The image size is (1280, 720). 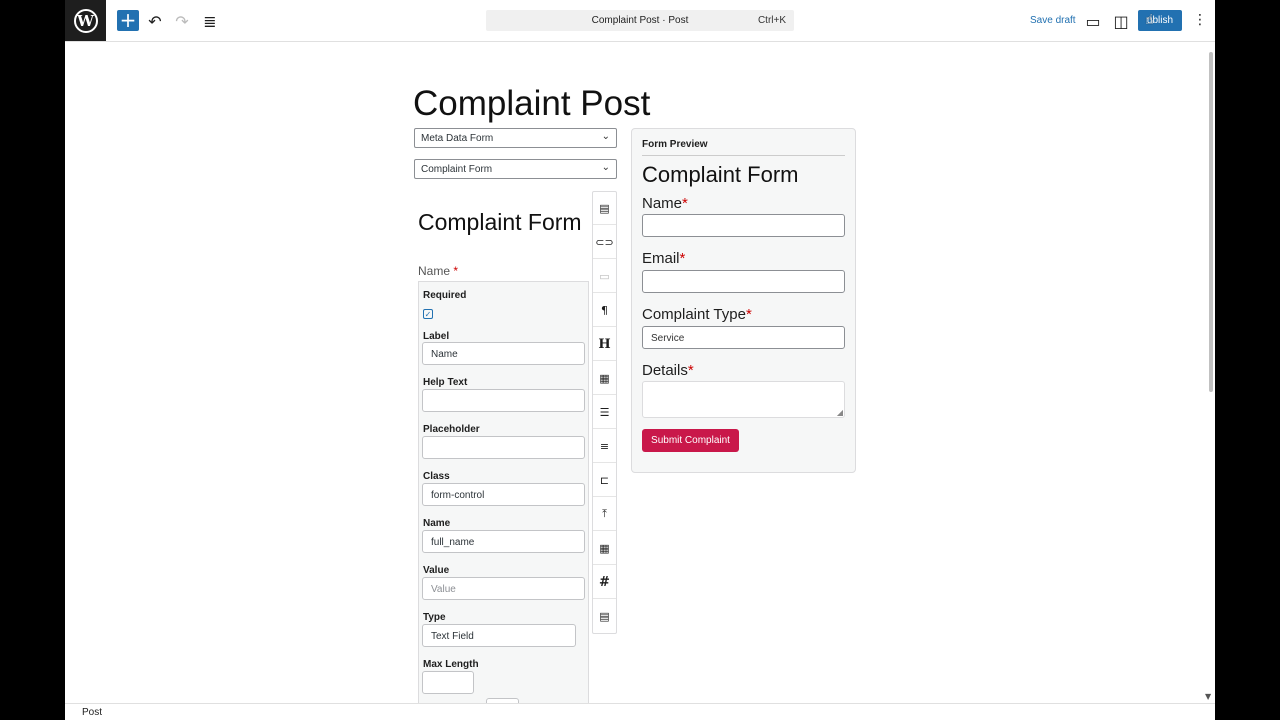 I want to click on meta-form-select-value: Meta Data Form, so click(x=457, y=138).